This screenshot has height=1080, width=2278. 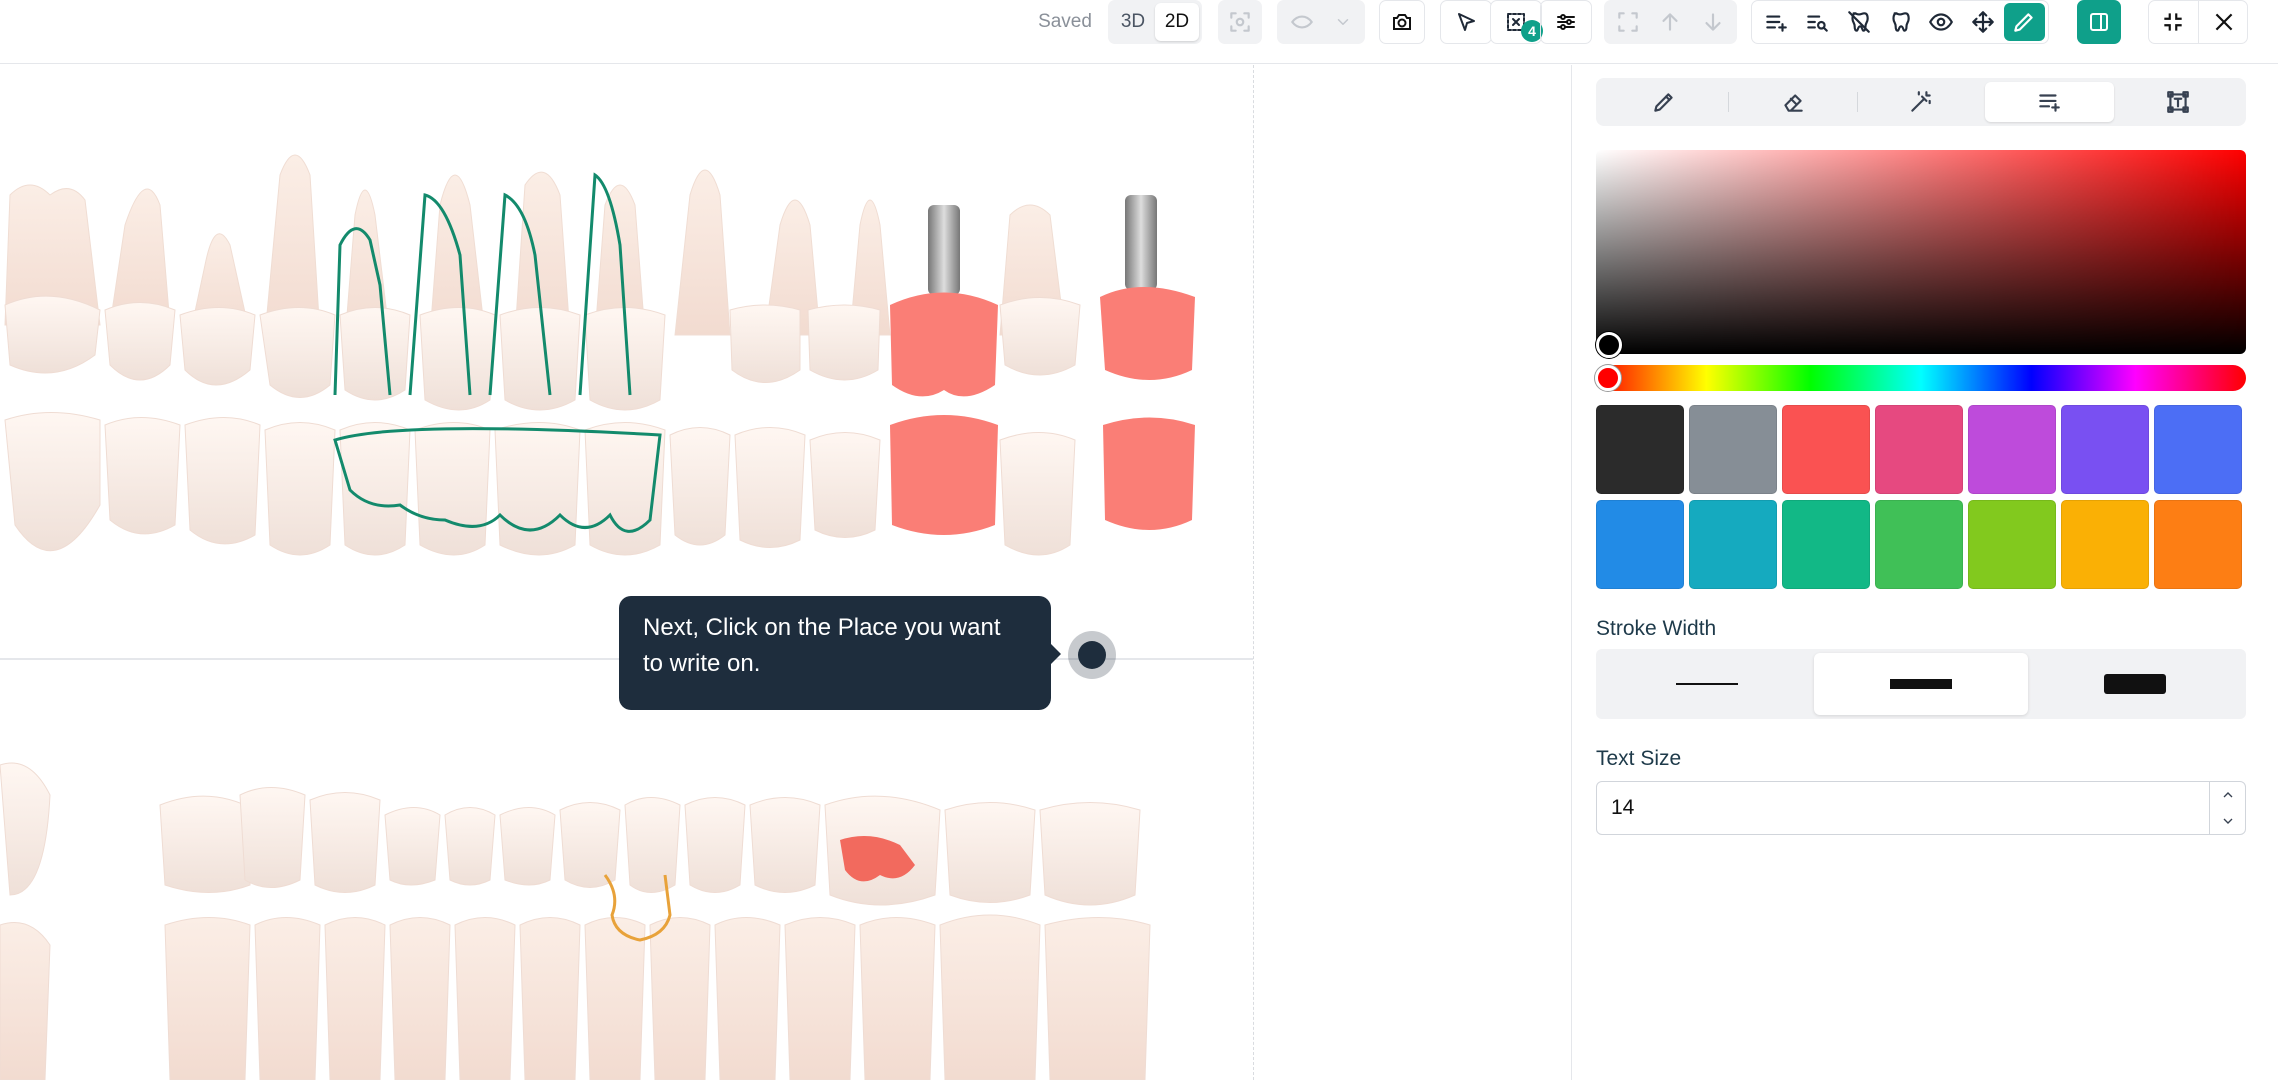 What do you see at coordinates (1920, 378) in the screenshot?
I see `hue-slider` at bounding box center [1920, 378].